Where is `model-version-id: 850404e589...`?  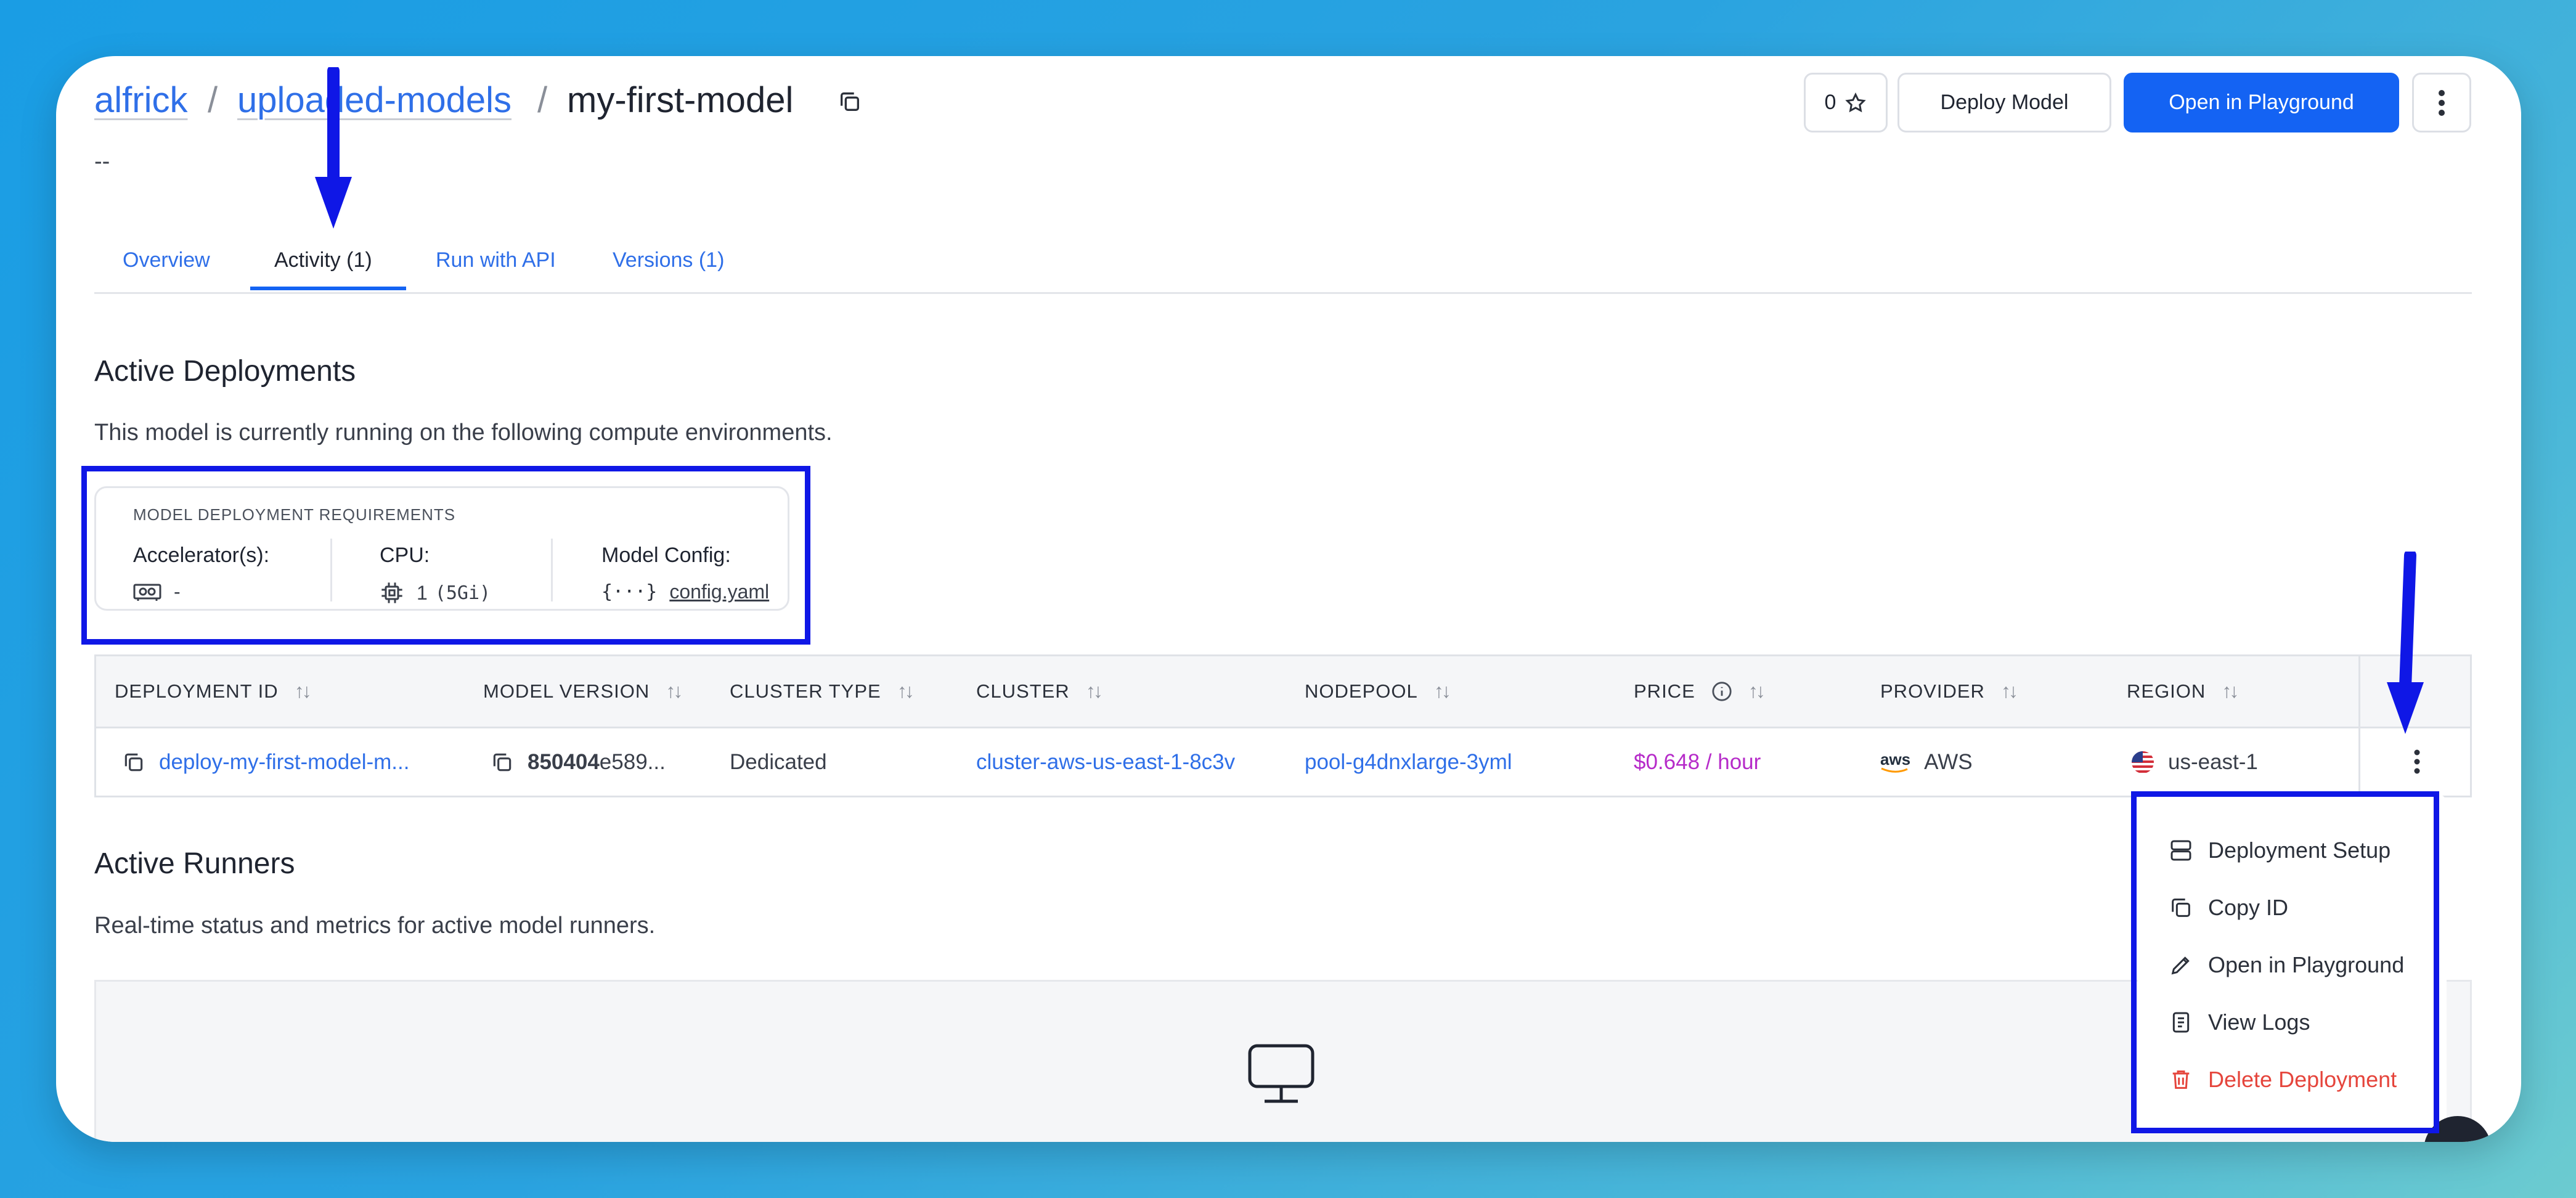
model-version-id: 850404e589... is located at coordinates (597, 762).